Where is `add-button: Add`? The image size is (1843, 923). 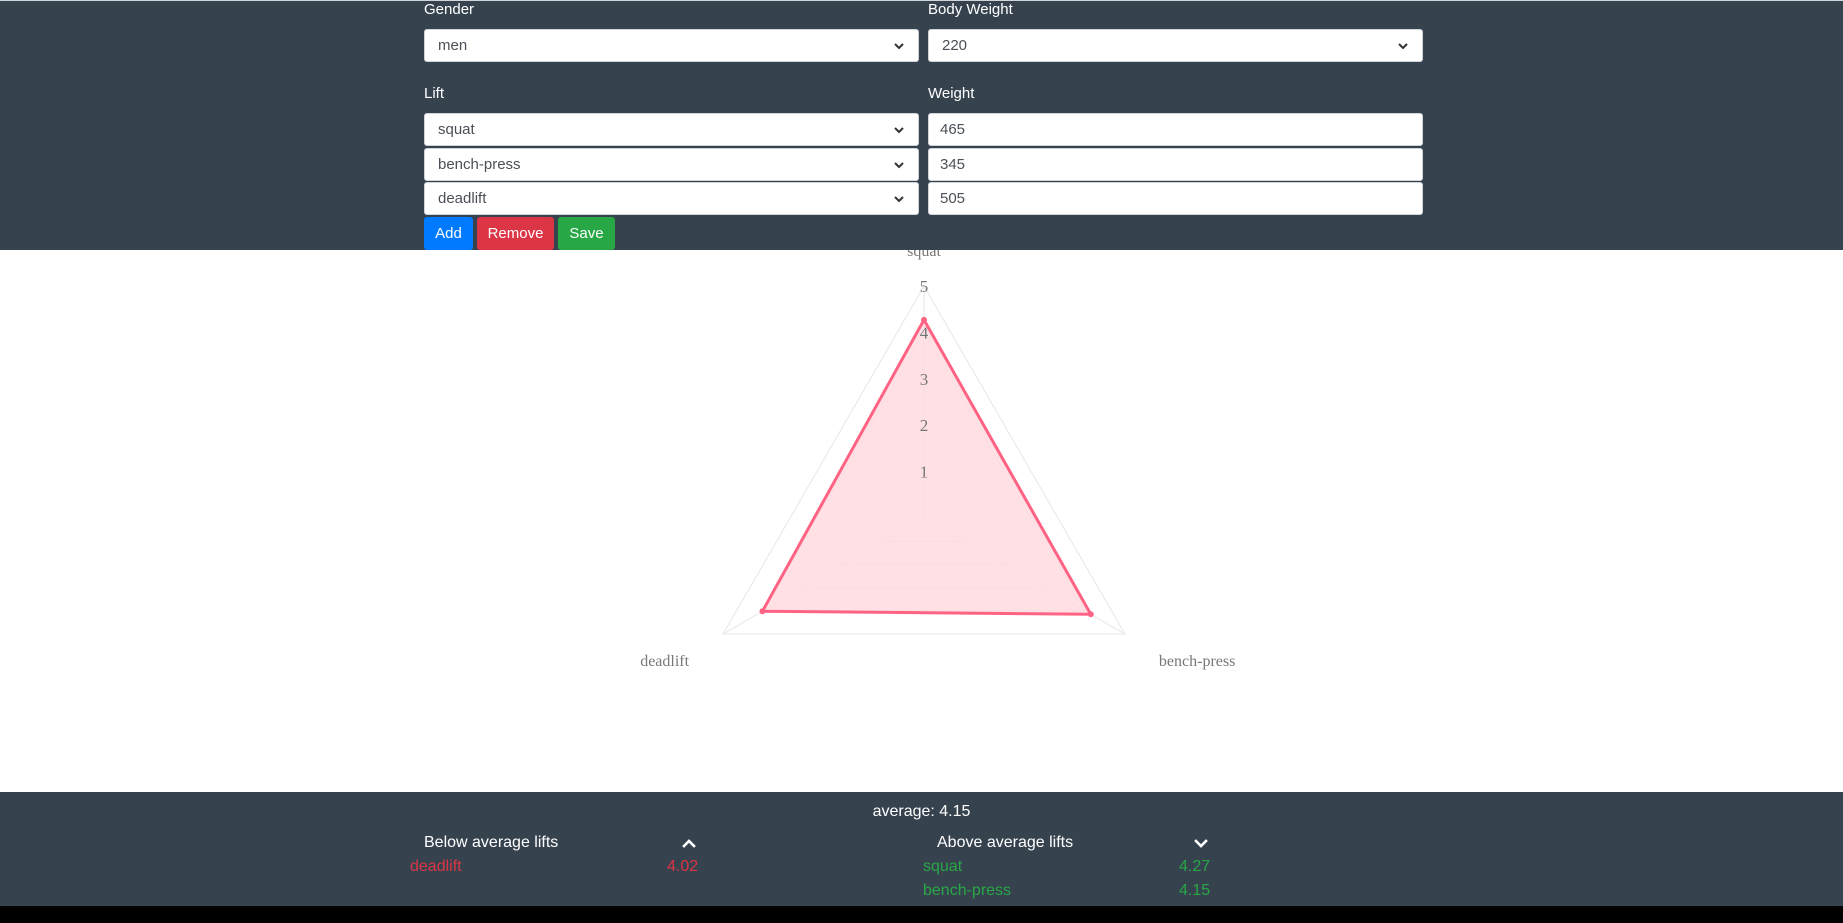
add-button: Add is located at coordinates (448, 233).